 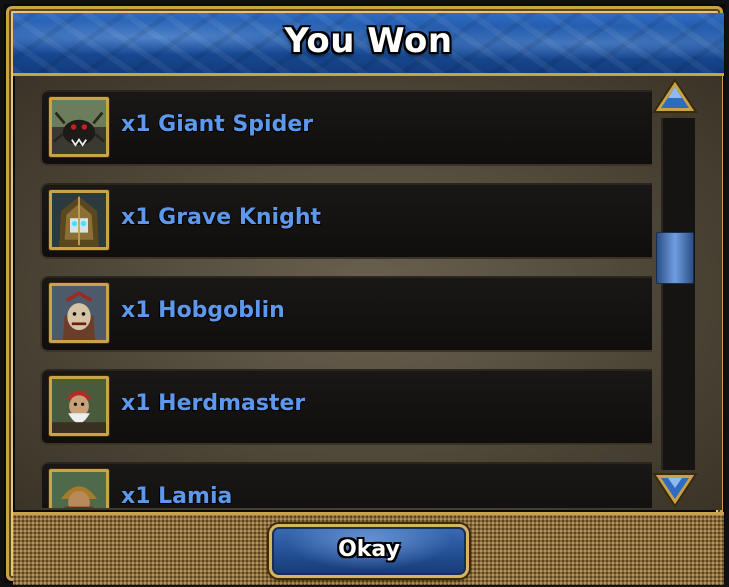 I want to click on okay-button-label: Okay, so click(x=369, y=549).